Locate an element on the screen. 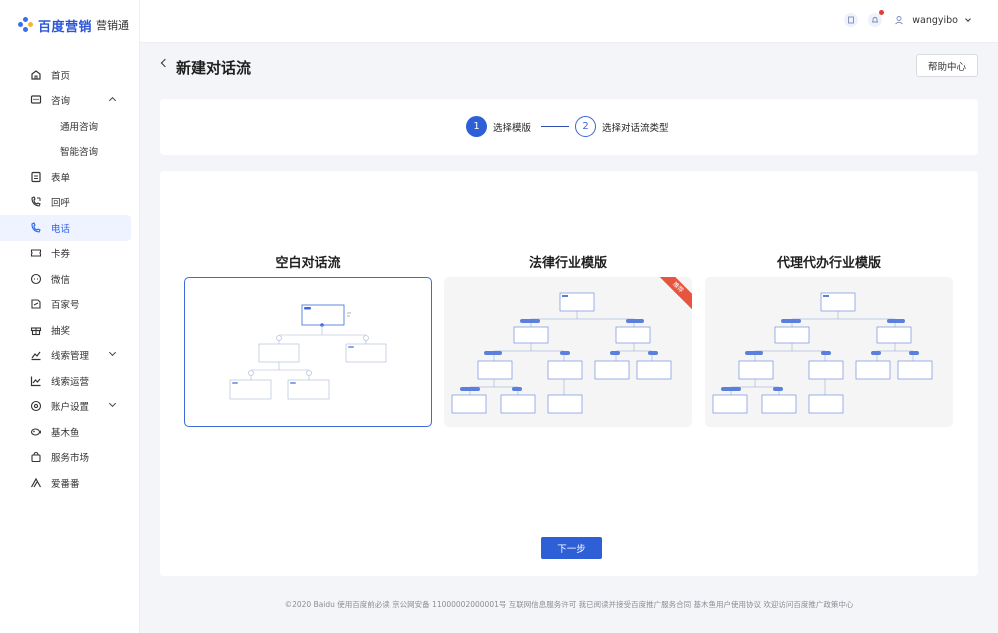 This screenshot has height=633, width=998. sidebar-item-lottery: 抽奖 is located at coordinates (65, 330).